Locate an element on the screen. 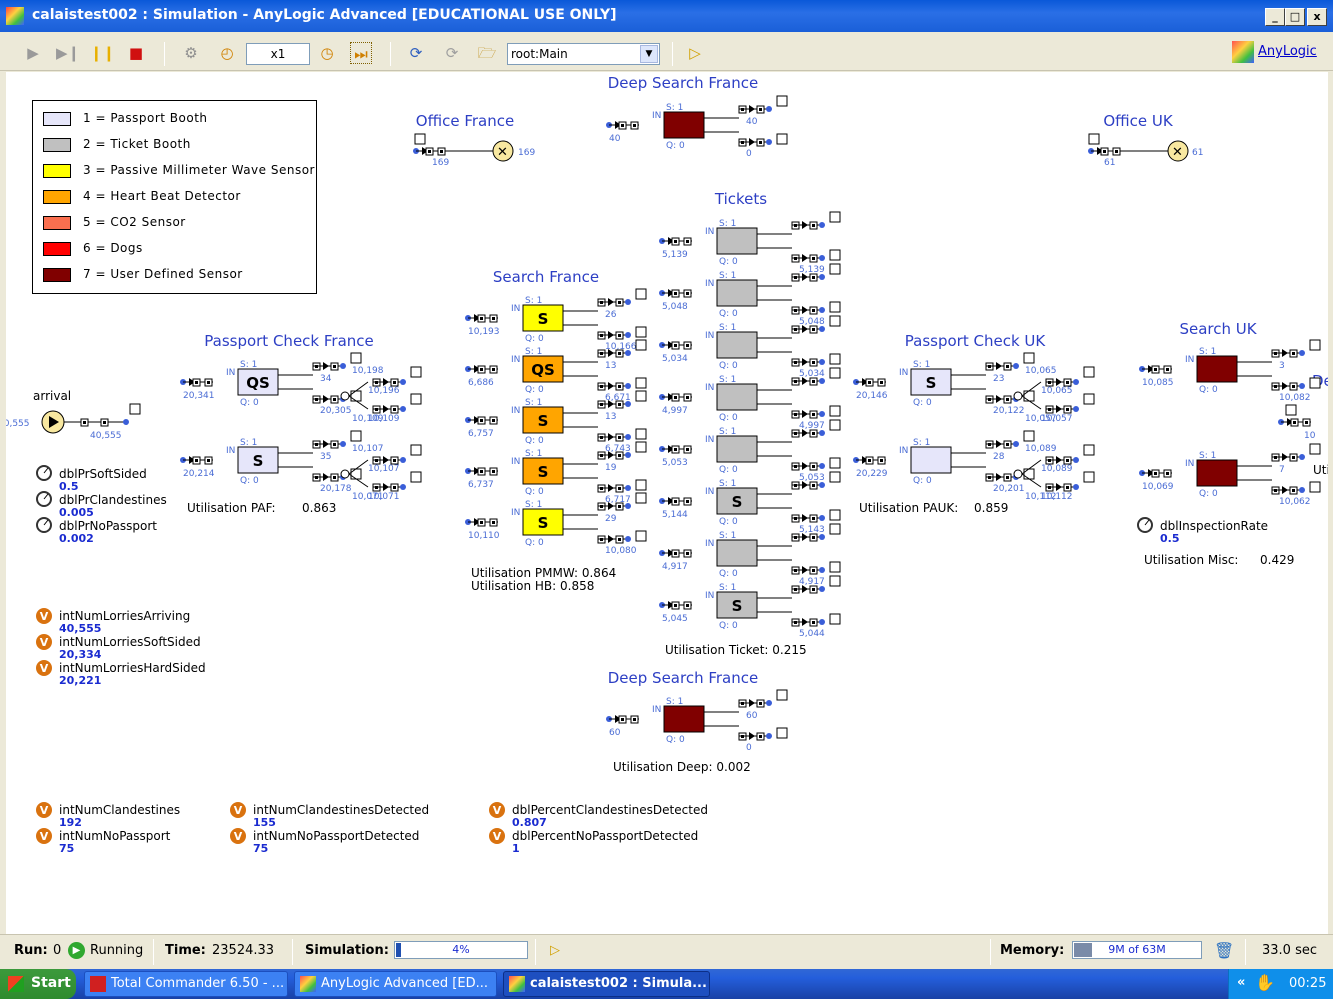 The image size is (1333, 999). chevron-down-icon: ▼ is located at coordinates (649, 54).